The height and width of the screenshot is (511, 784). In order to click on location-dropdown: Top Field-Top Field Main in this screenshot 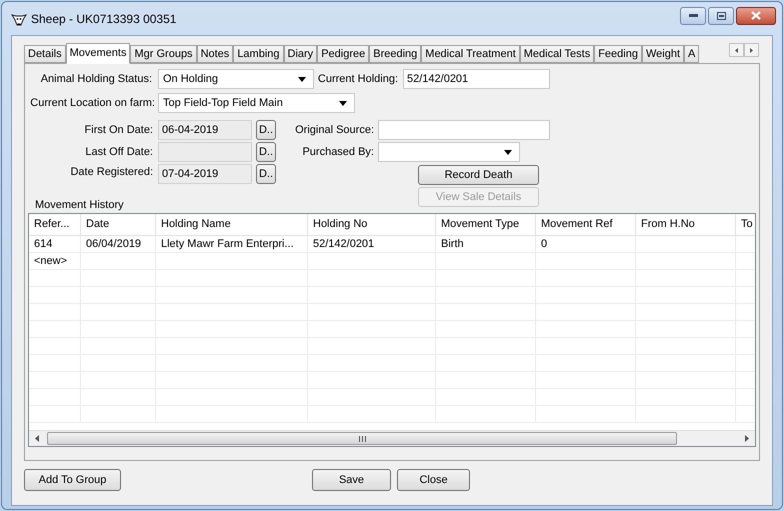, I will do `click(256, 103)`.